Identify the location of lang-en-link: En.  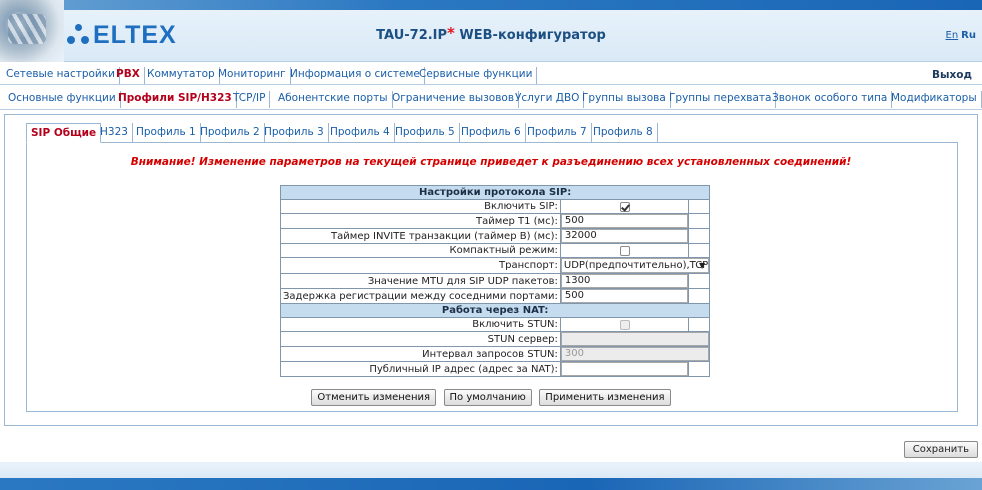
(952, 35).